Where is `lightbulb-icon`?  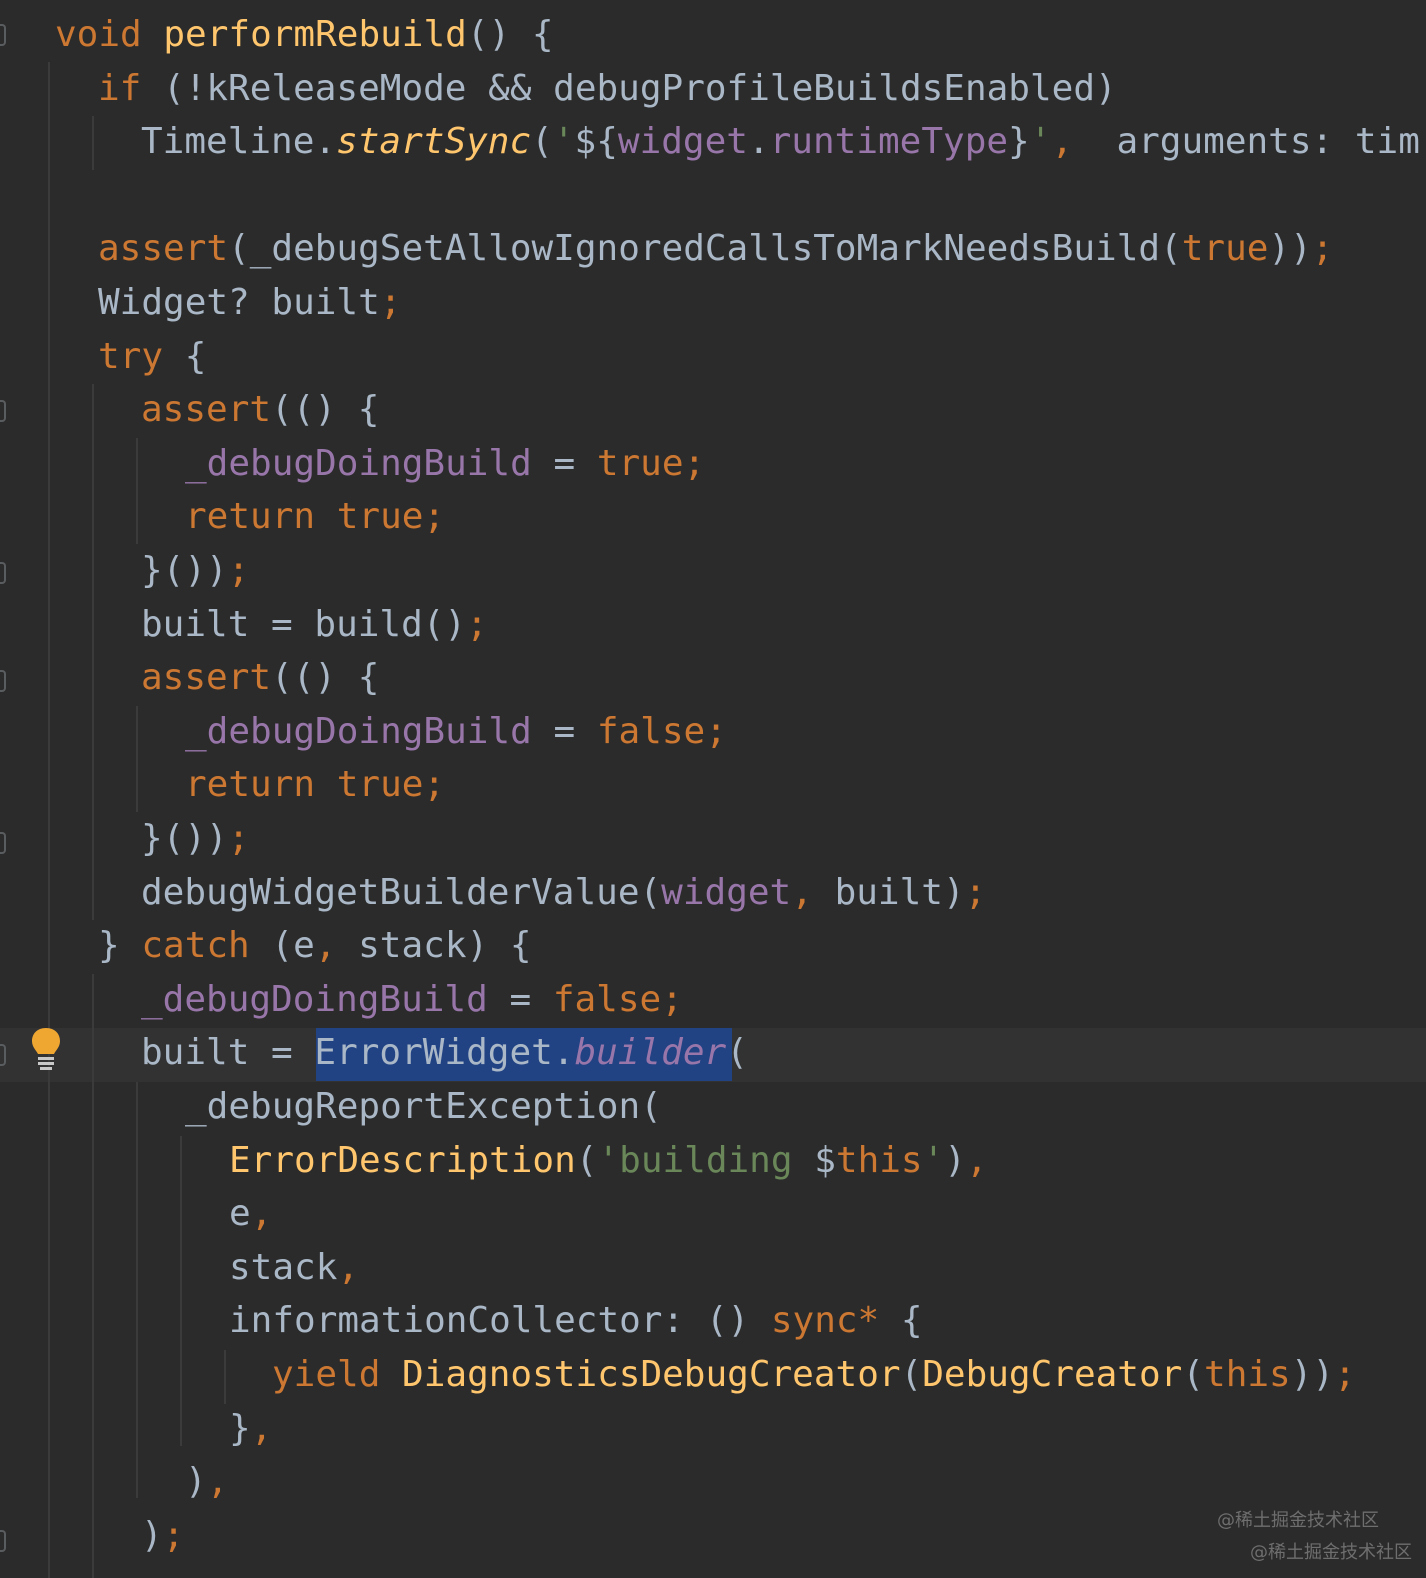 lightbulb-icon is located at coordinates (46, 1049).